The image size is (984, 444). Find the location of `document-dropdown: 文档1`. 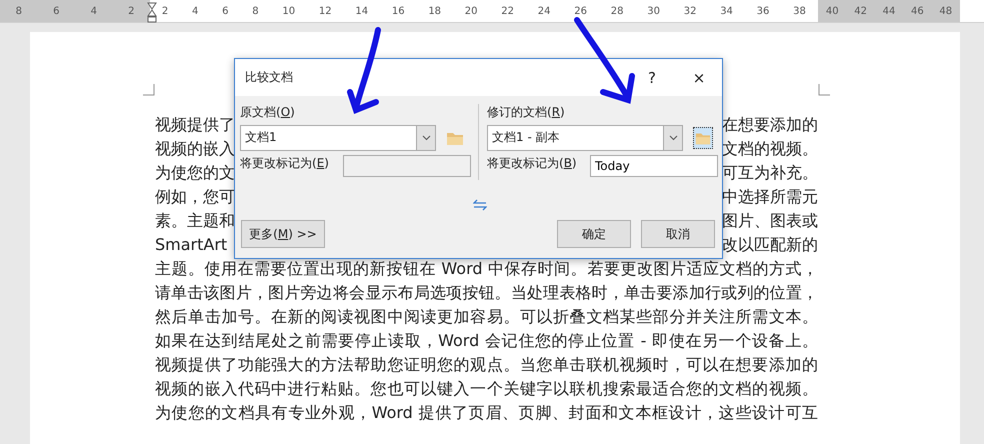

document-dropdown: 文档1 is located at coordinates (338, 138).